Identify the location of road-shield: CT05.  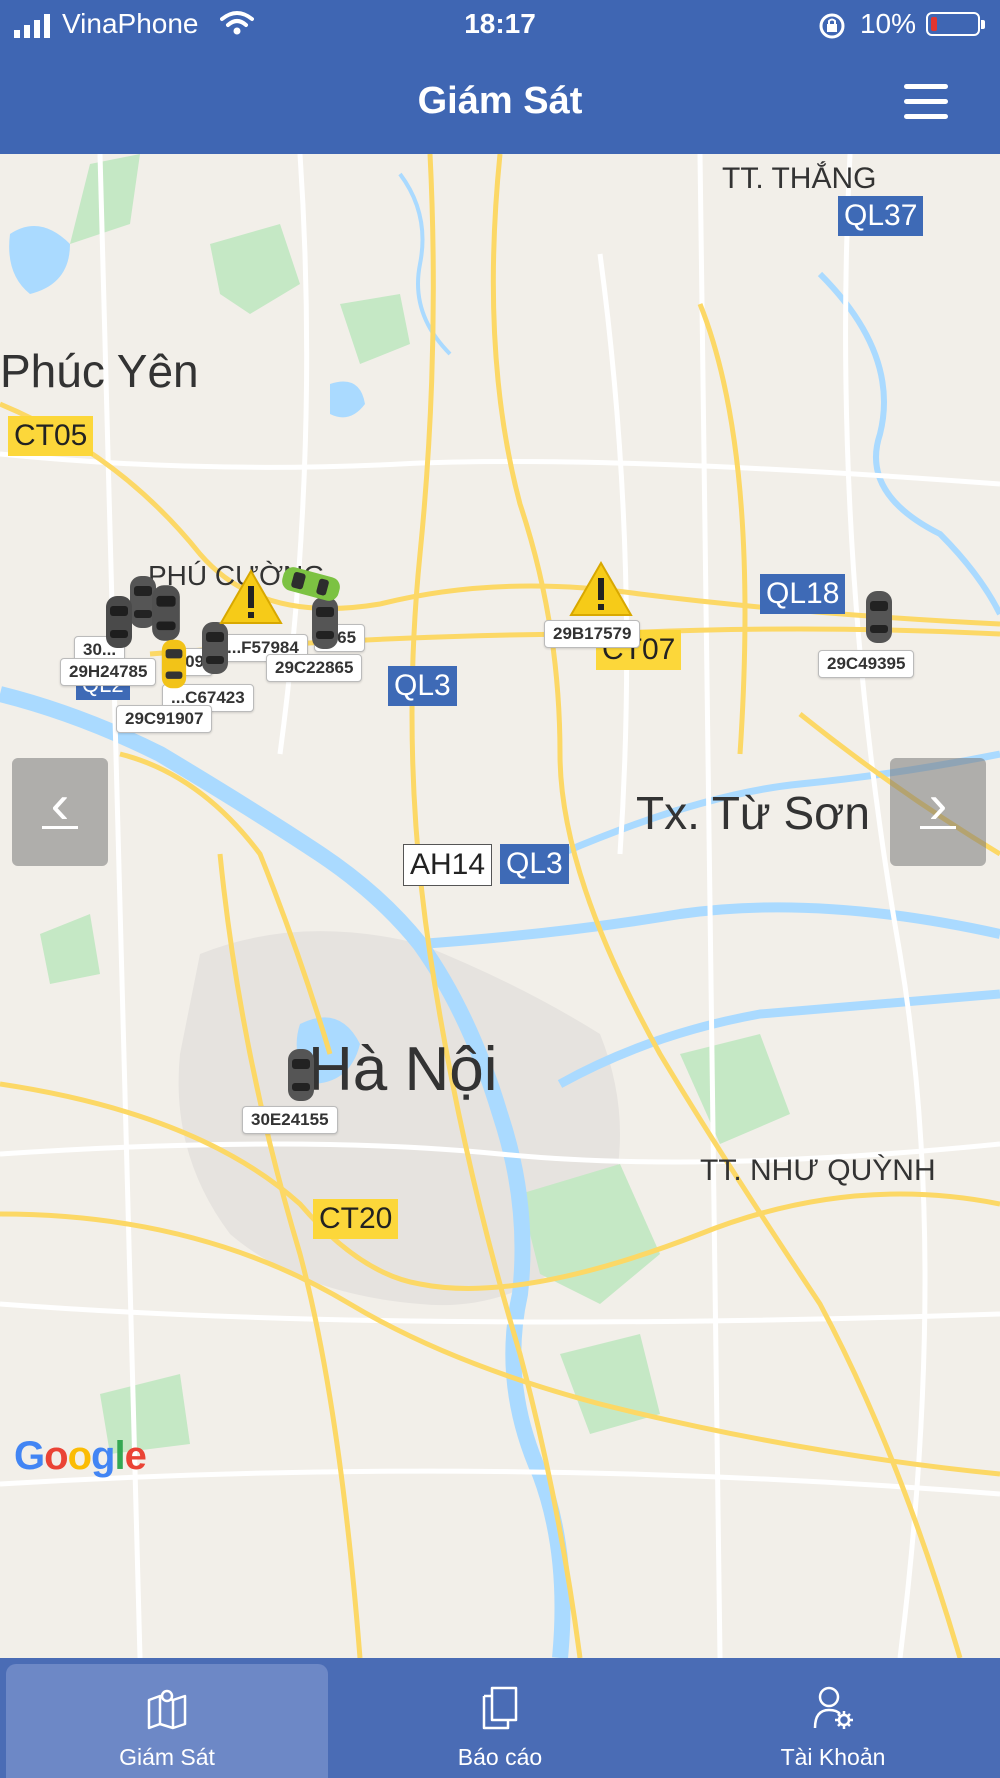
(51, 436).